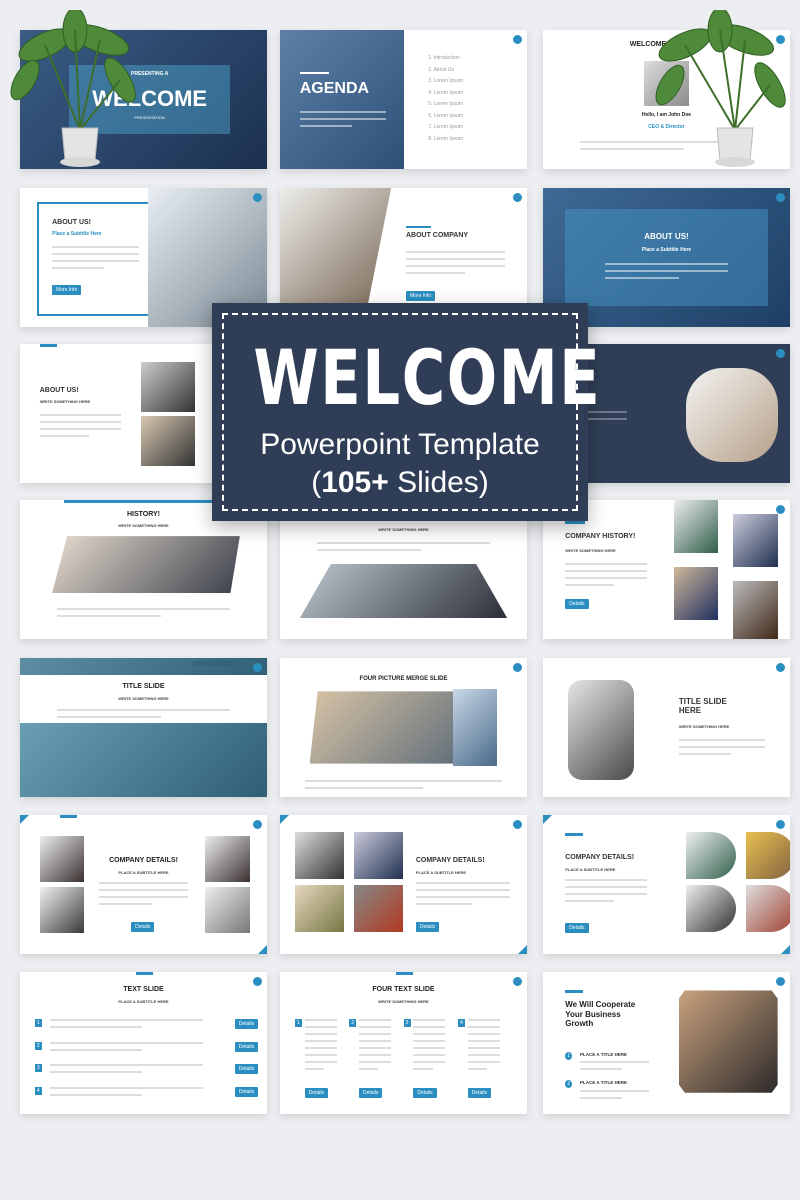 The height and width of the screenshot is (1200, 800). Describe the element at coordinates (666, 727) in the screenshot. I see `slide-thumbnail: TITLE SLIDE HERE WRITE SOMETHING HERE` at that location.